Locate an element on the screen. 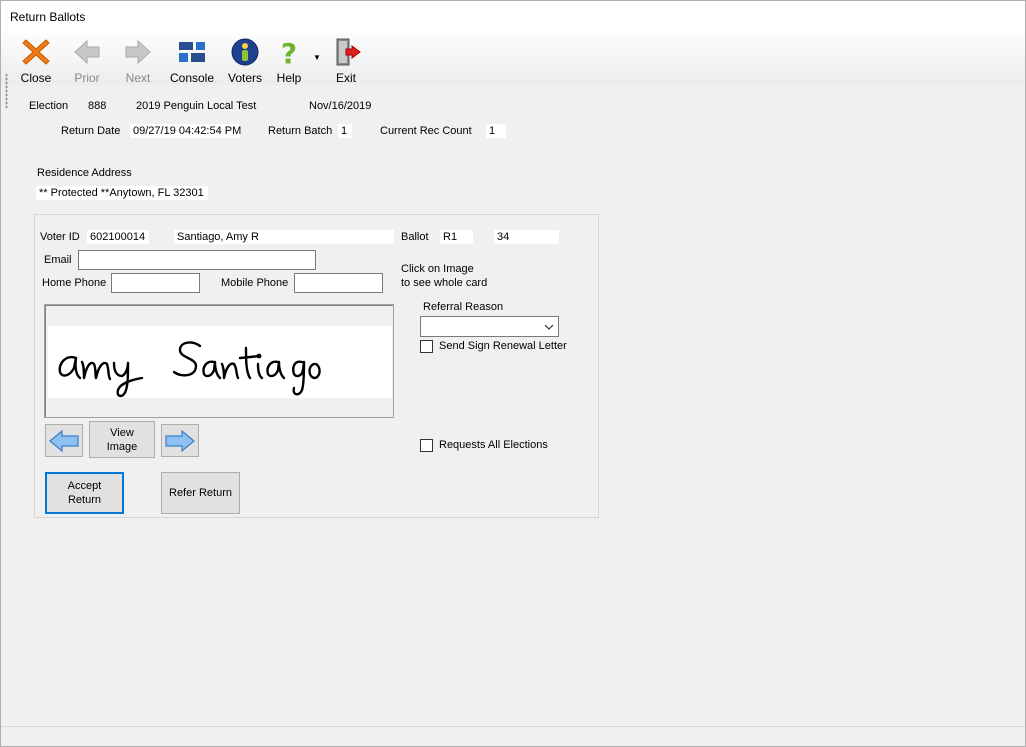 The width and height of the screenshot is (1026, 747). ballot-style-value: R1 is located at coordinates (456, 237).